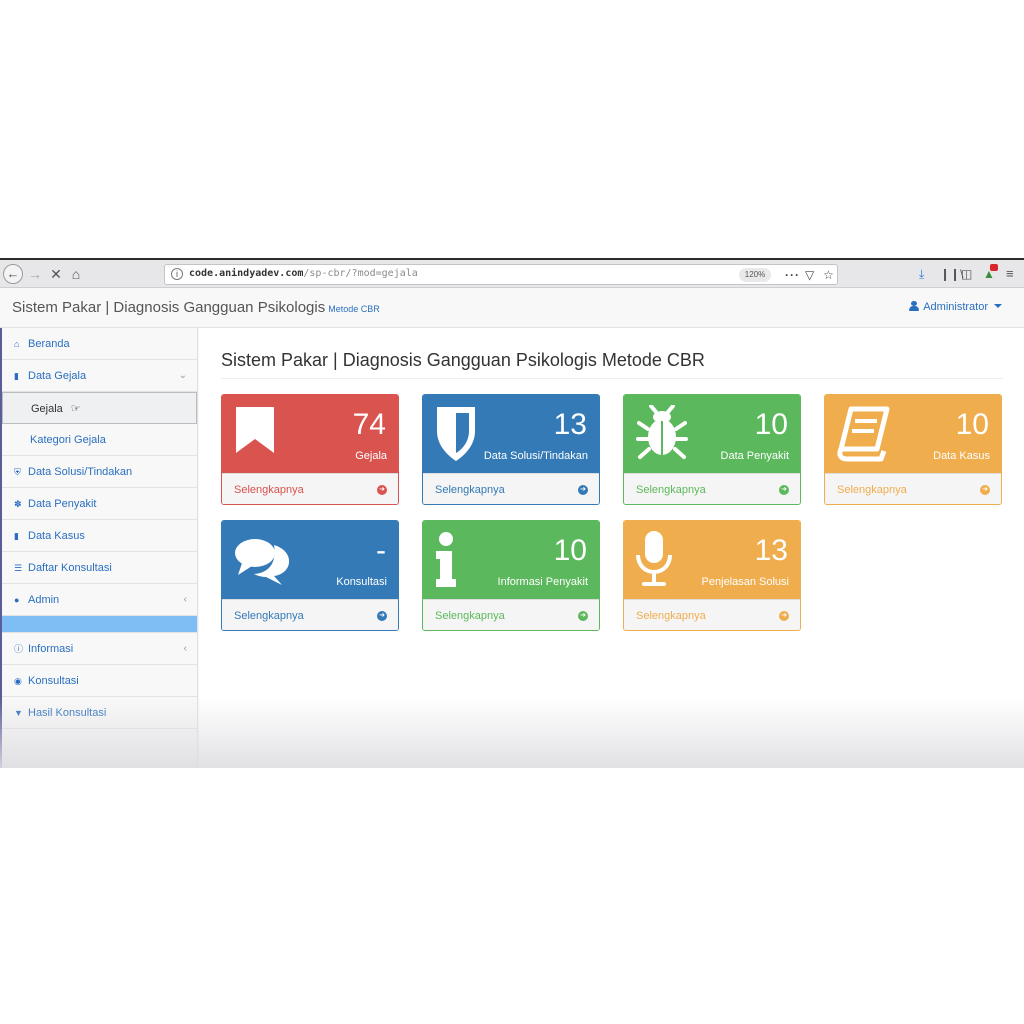 The width and height of the screenshot is (1024, 1024). Describe the element at coordinates (921, 274) in the screenshot. I see `download-icon: ⤓` at that location.